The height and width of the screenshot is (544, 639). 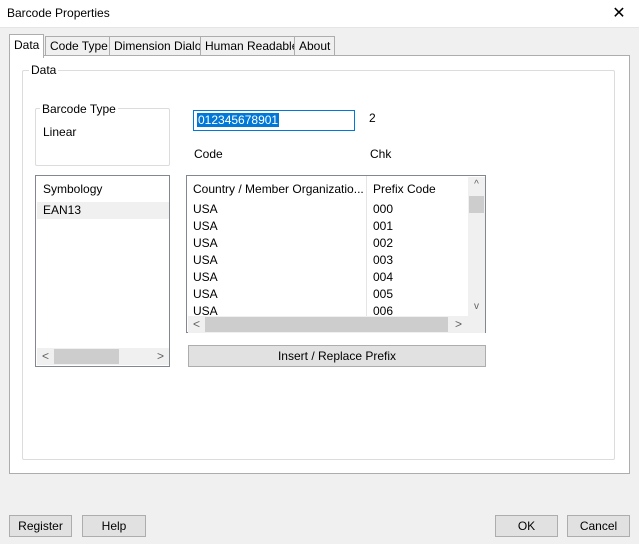 I want to click on table-row: USA 005, so click(x=327, y=294).